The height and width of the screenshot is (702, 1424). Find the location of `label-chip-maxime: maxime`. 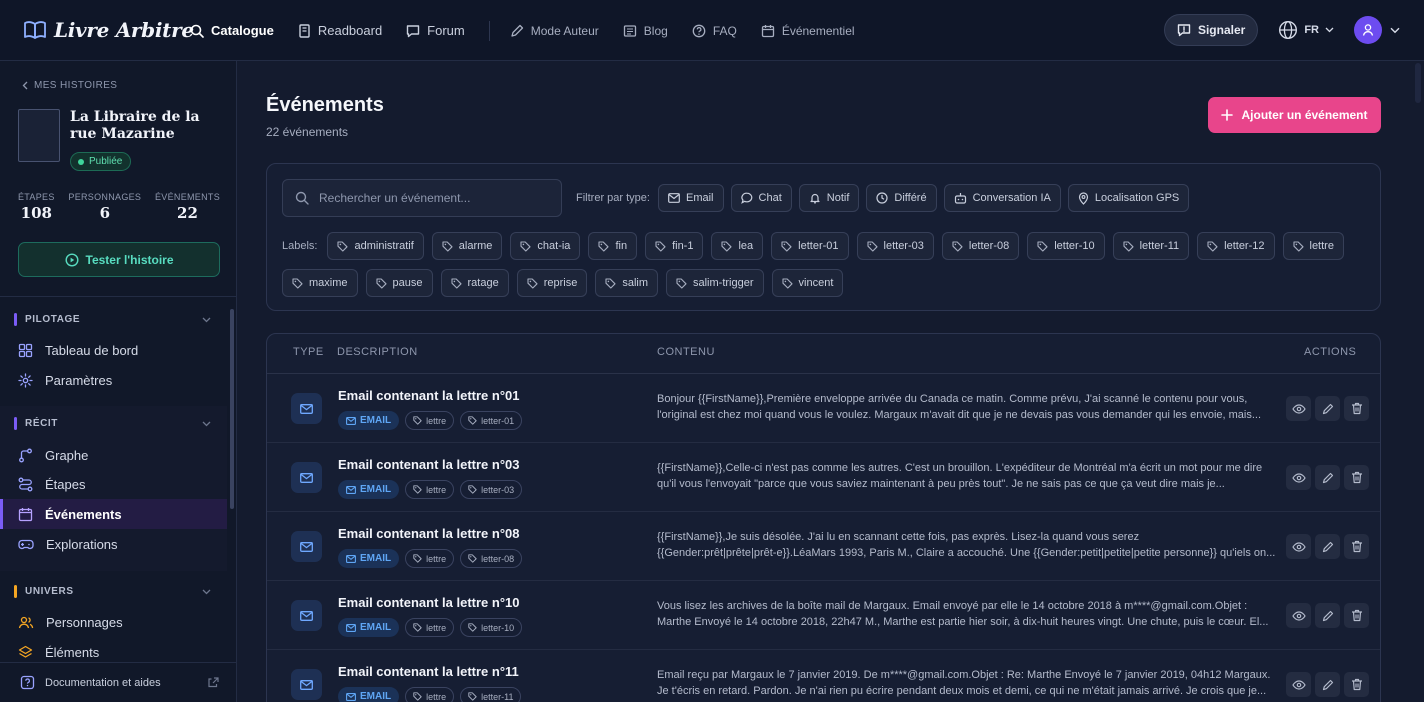

label-chip-maxime: maxime is located at coordinates (320, 283).